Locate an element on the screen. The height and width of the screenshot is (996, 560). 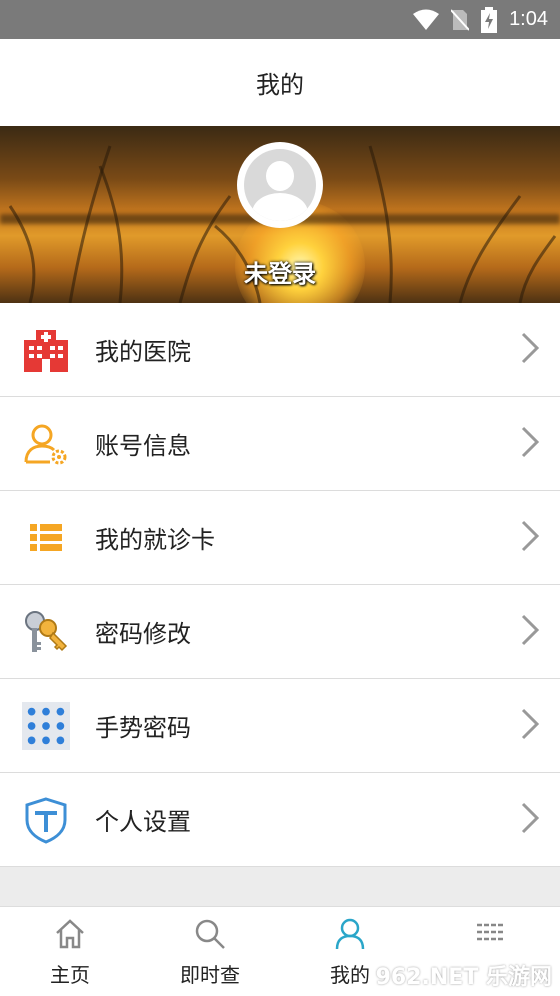
page-title: 我的 is located at coordinates (280, 85).